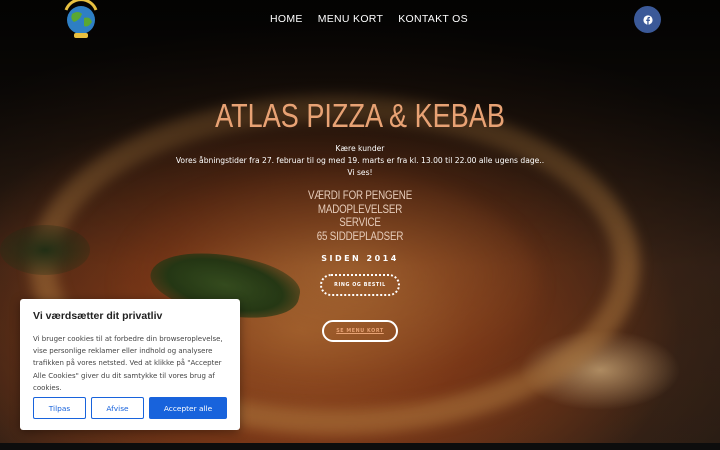 The height and width of the screenshot is (450, 720). I want to click on cookie-reject-button: Afvise, so click(117, 408).